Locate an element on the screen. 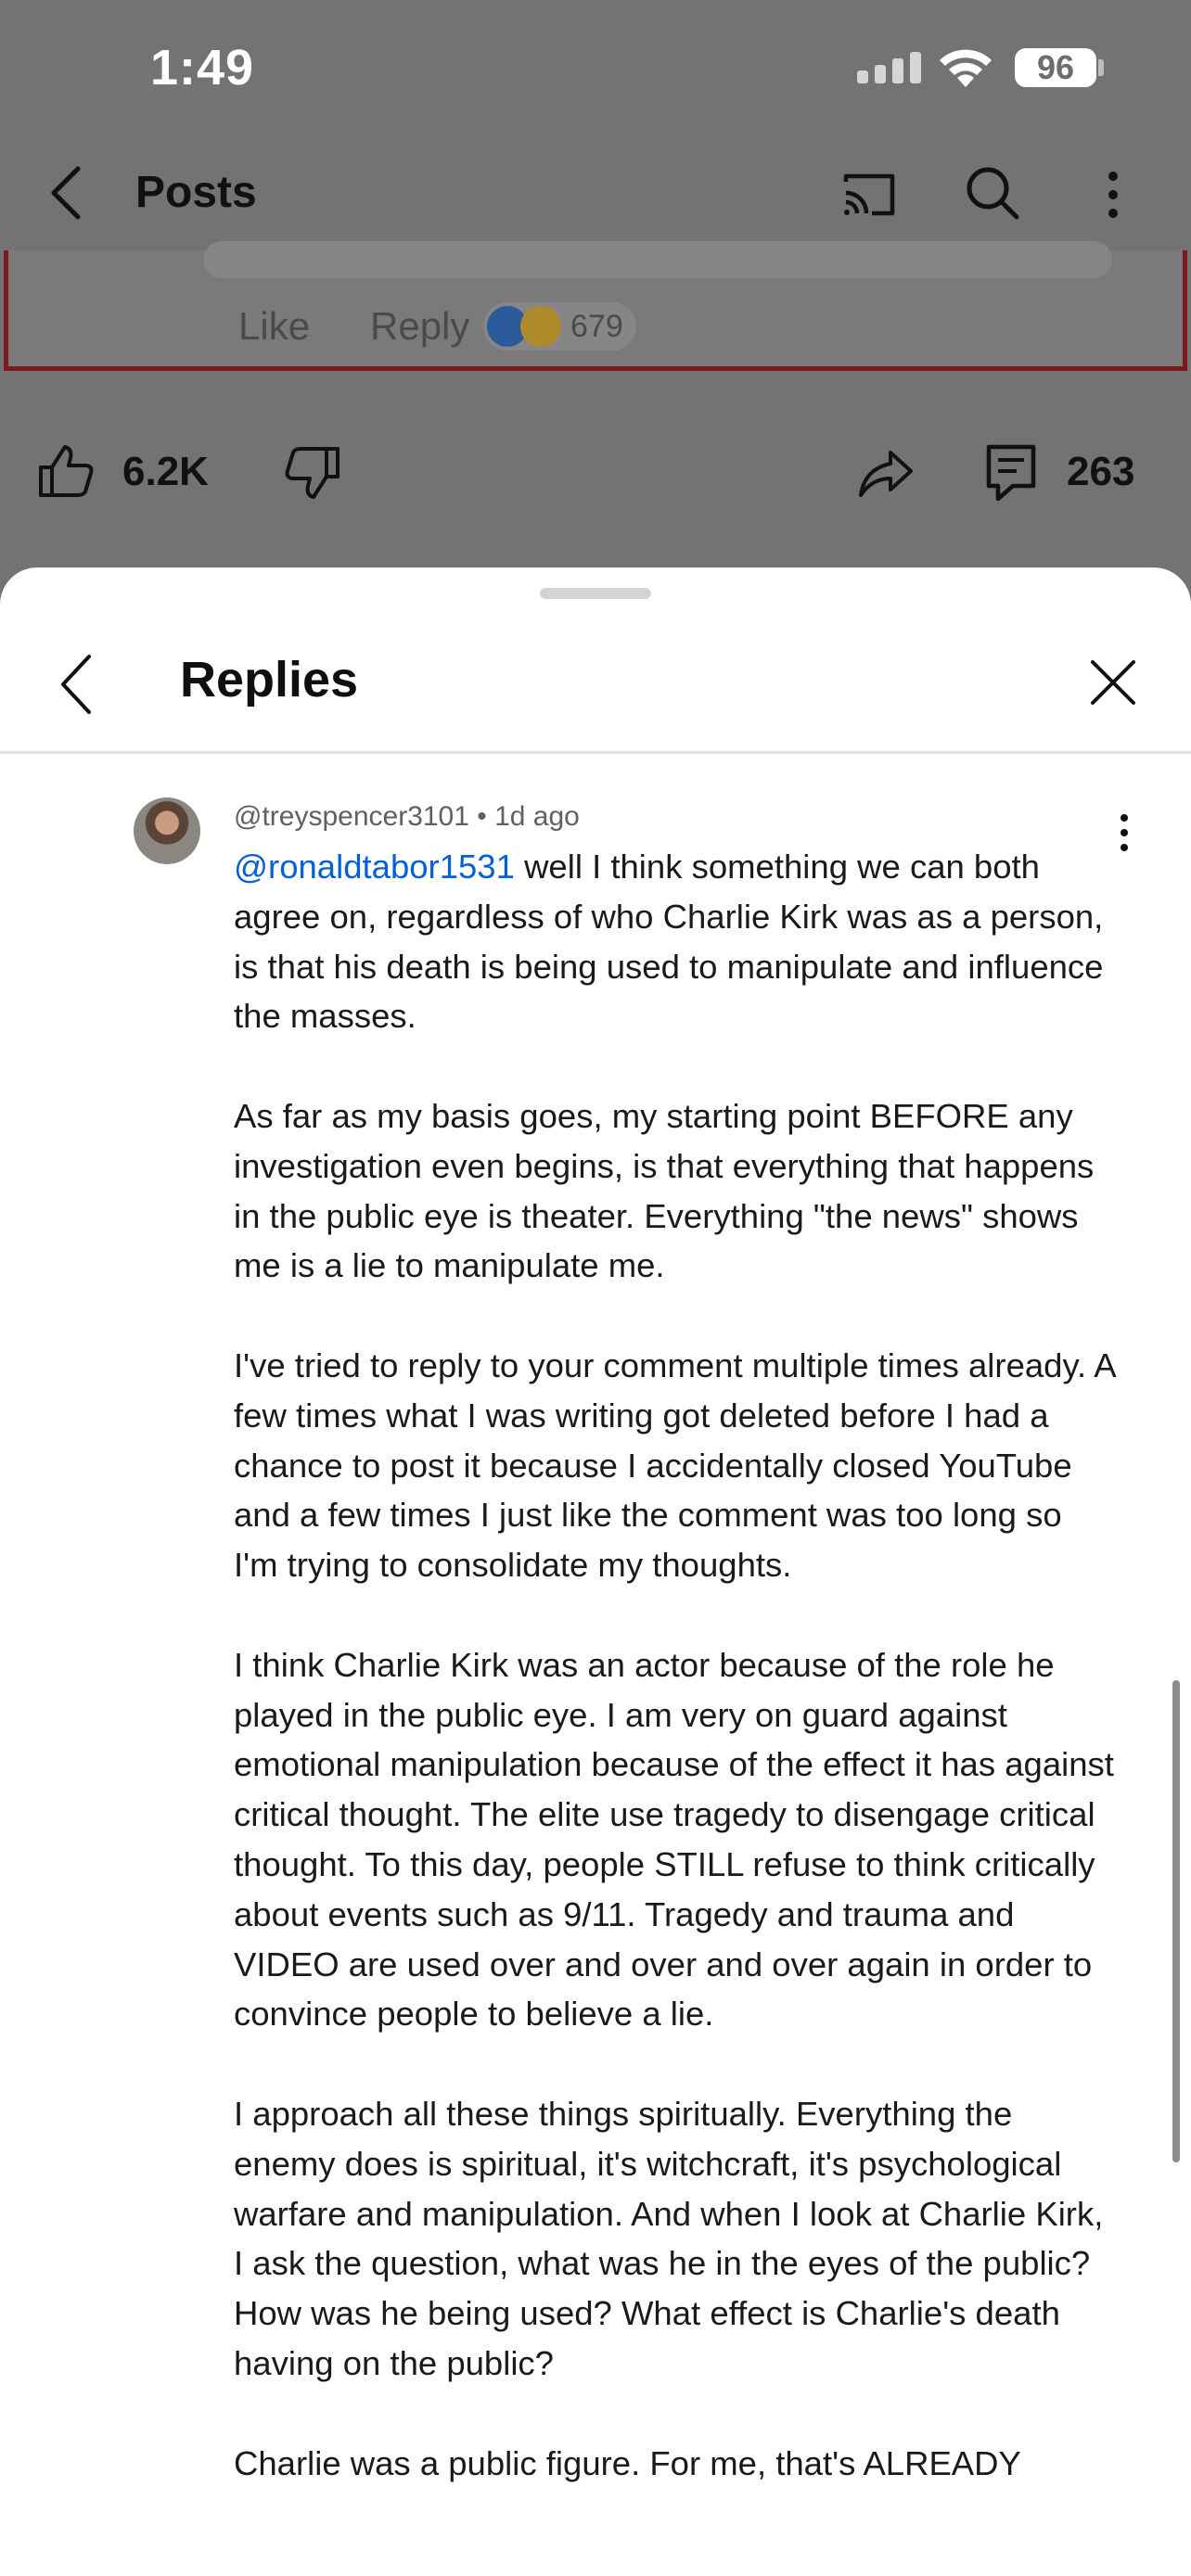 Image resolution: width=1191 pixels, height=2576 pixels. battery-nub is located at coordinates (1101, 67).